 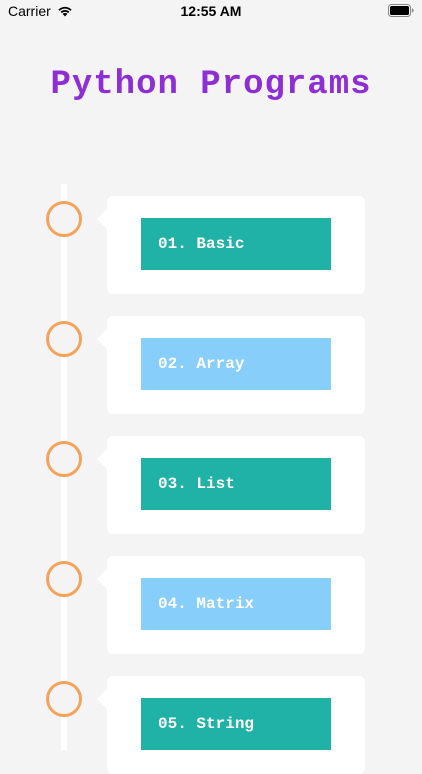 What do you see at coordinates (236, 604) in the screenshot?
I see `program-category-button: 04. Matrix` at bounding box center [236, 604].